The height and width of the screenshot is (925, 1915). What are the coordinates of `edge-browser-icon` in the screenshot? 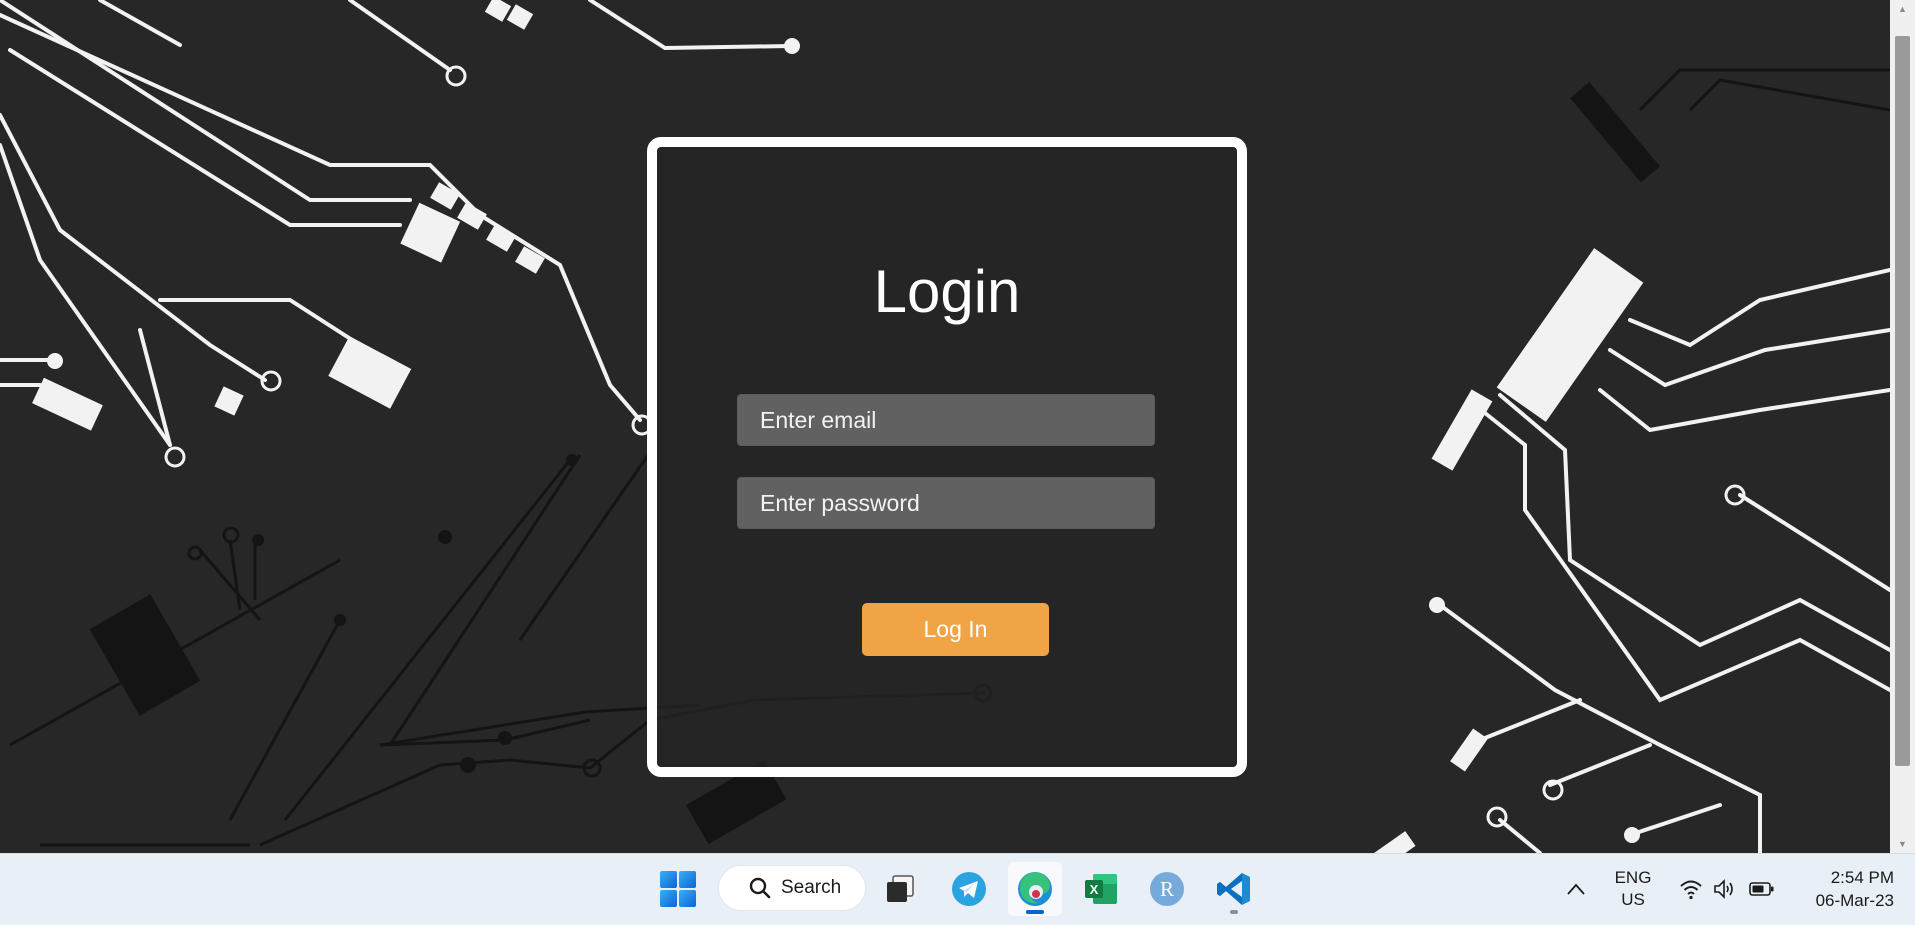 It's located at (1035, 889).